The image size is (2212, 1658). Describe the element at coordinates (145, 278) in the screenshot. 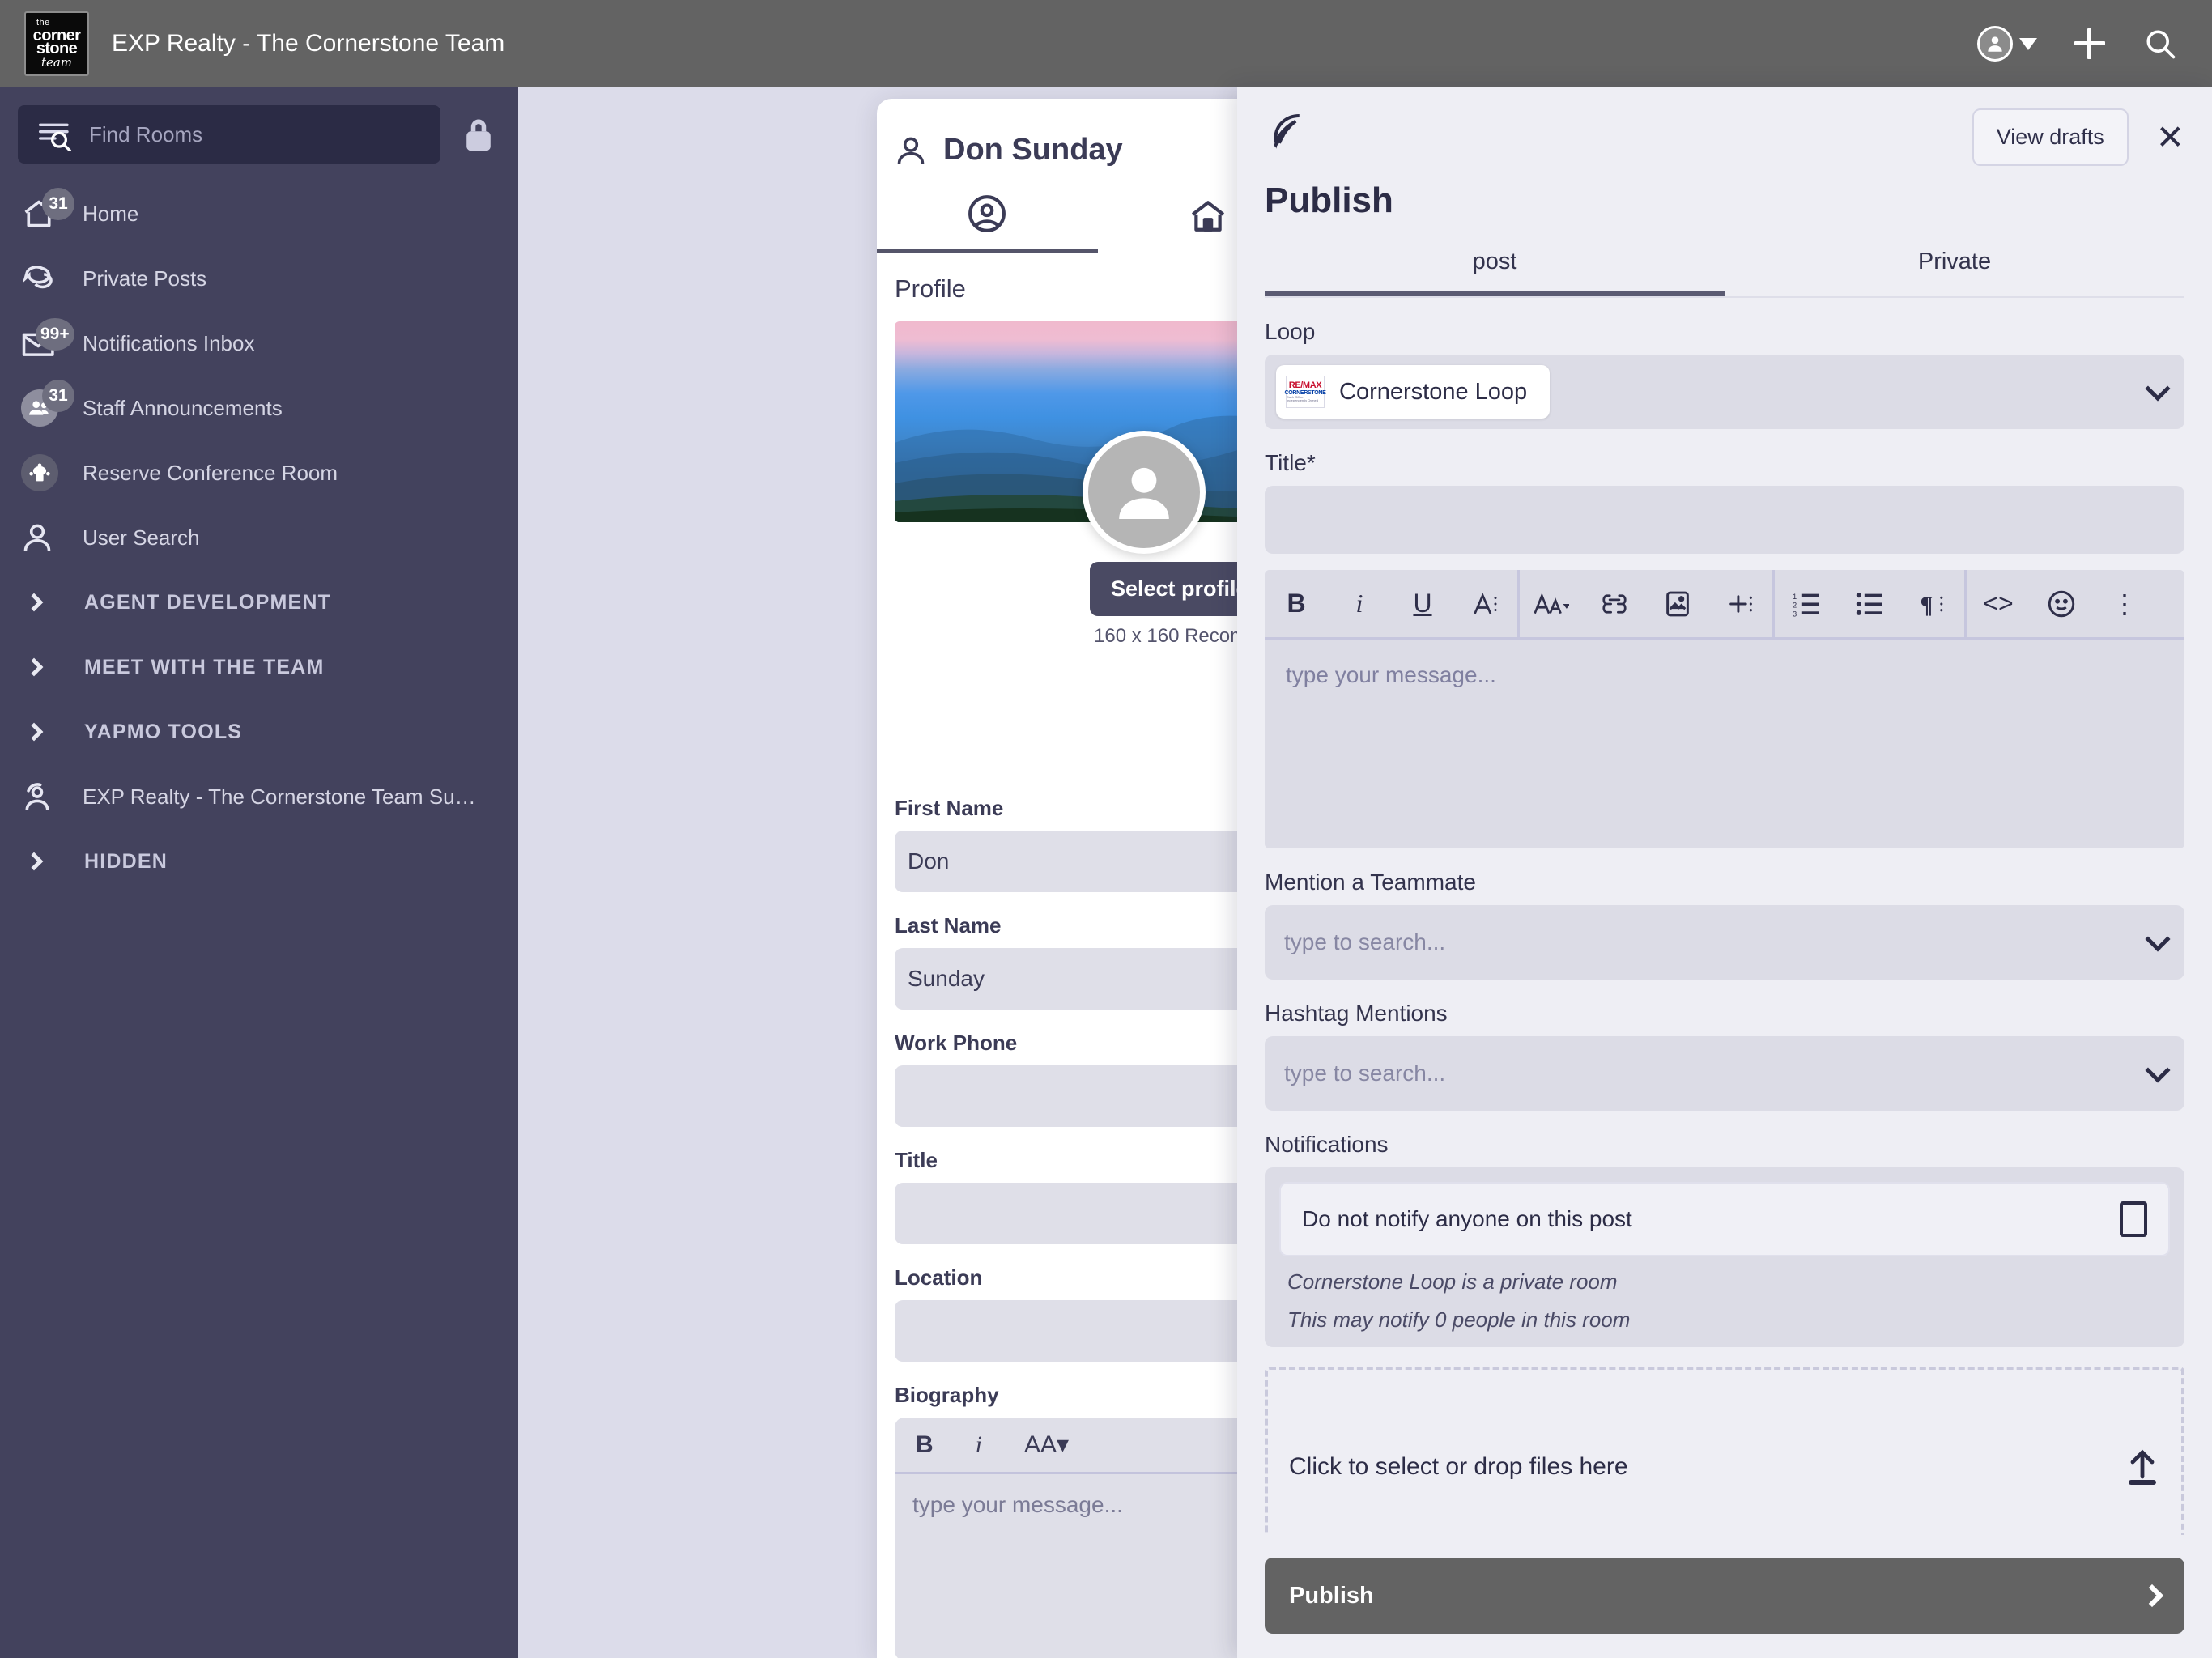

I see `sidebar-item-label-private-posts: Private Posts` at that location.